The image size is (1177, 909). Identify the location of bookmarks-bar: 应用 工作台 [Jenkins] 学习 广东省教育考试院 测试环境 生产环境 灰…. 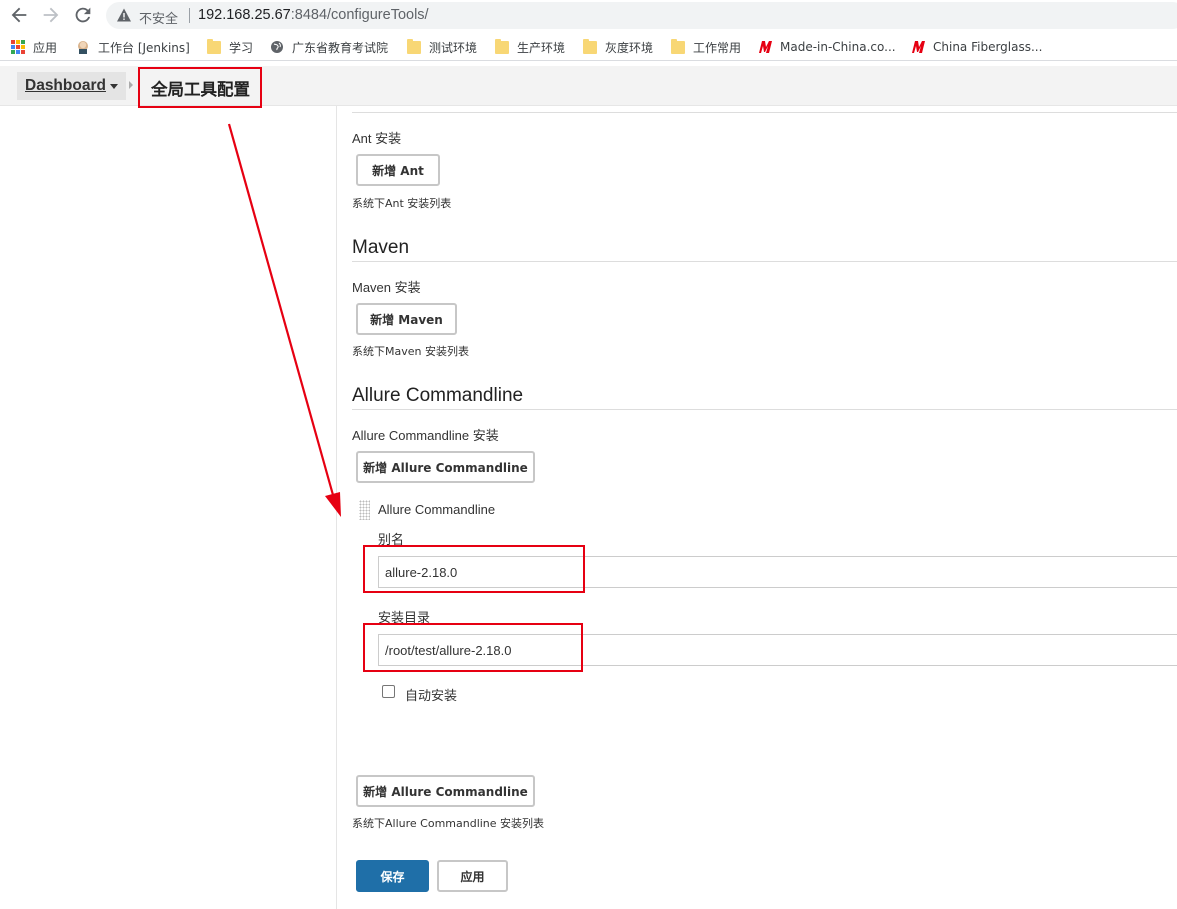
(588, 47).